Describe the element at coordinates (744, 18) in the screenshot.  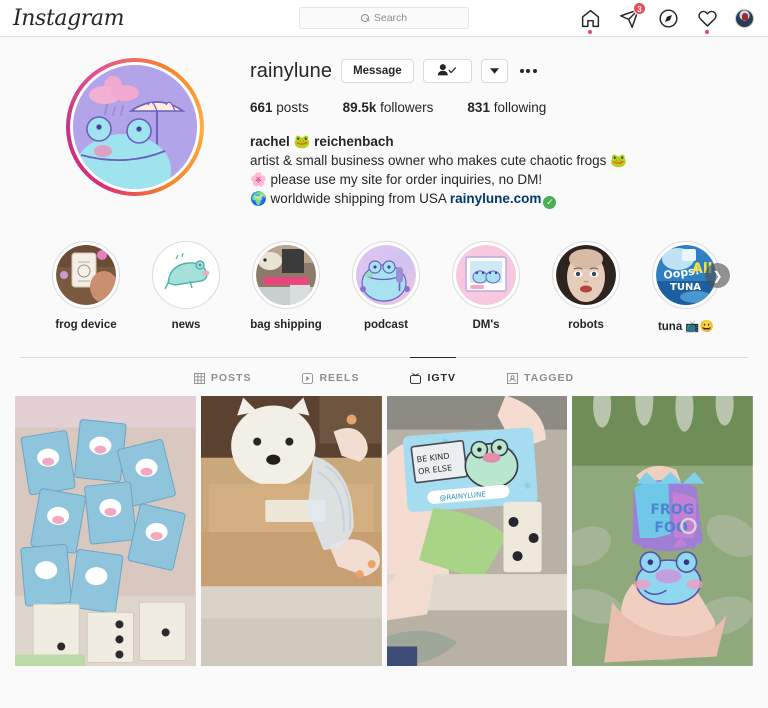
I see `profile-avatar` at that location.